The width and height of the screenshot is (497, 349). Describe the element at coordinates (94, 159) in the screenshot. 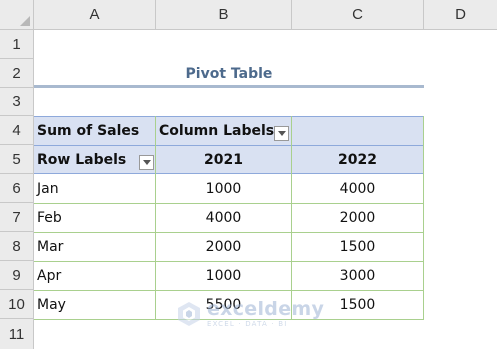

I see `pivot-row-labels: Row Labels` at that location.